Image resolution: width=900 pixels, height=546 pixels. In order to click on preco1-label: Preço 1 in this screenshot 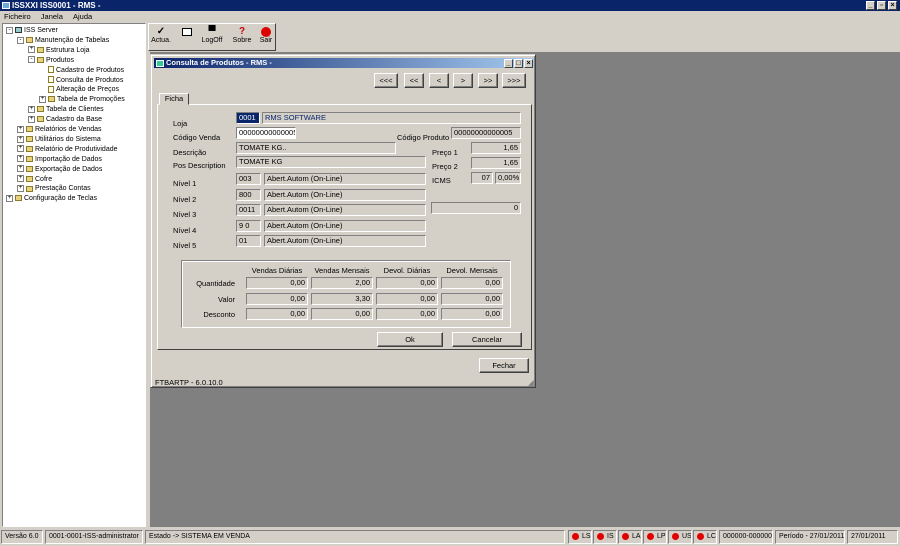, I will do `click(445, 152)`.